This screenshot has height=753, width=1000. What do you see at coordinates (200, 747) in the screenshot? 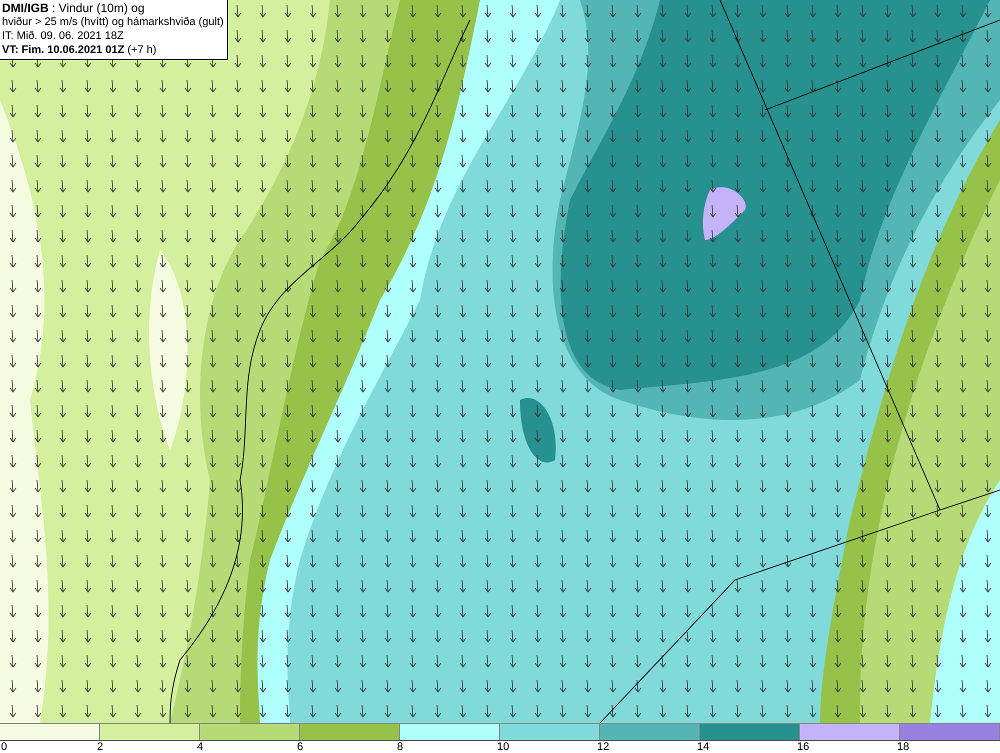
I see `legend-tick-label: 4` at bounding box center [200, 747].